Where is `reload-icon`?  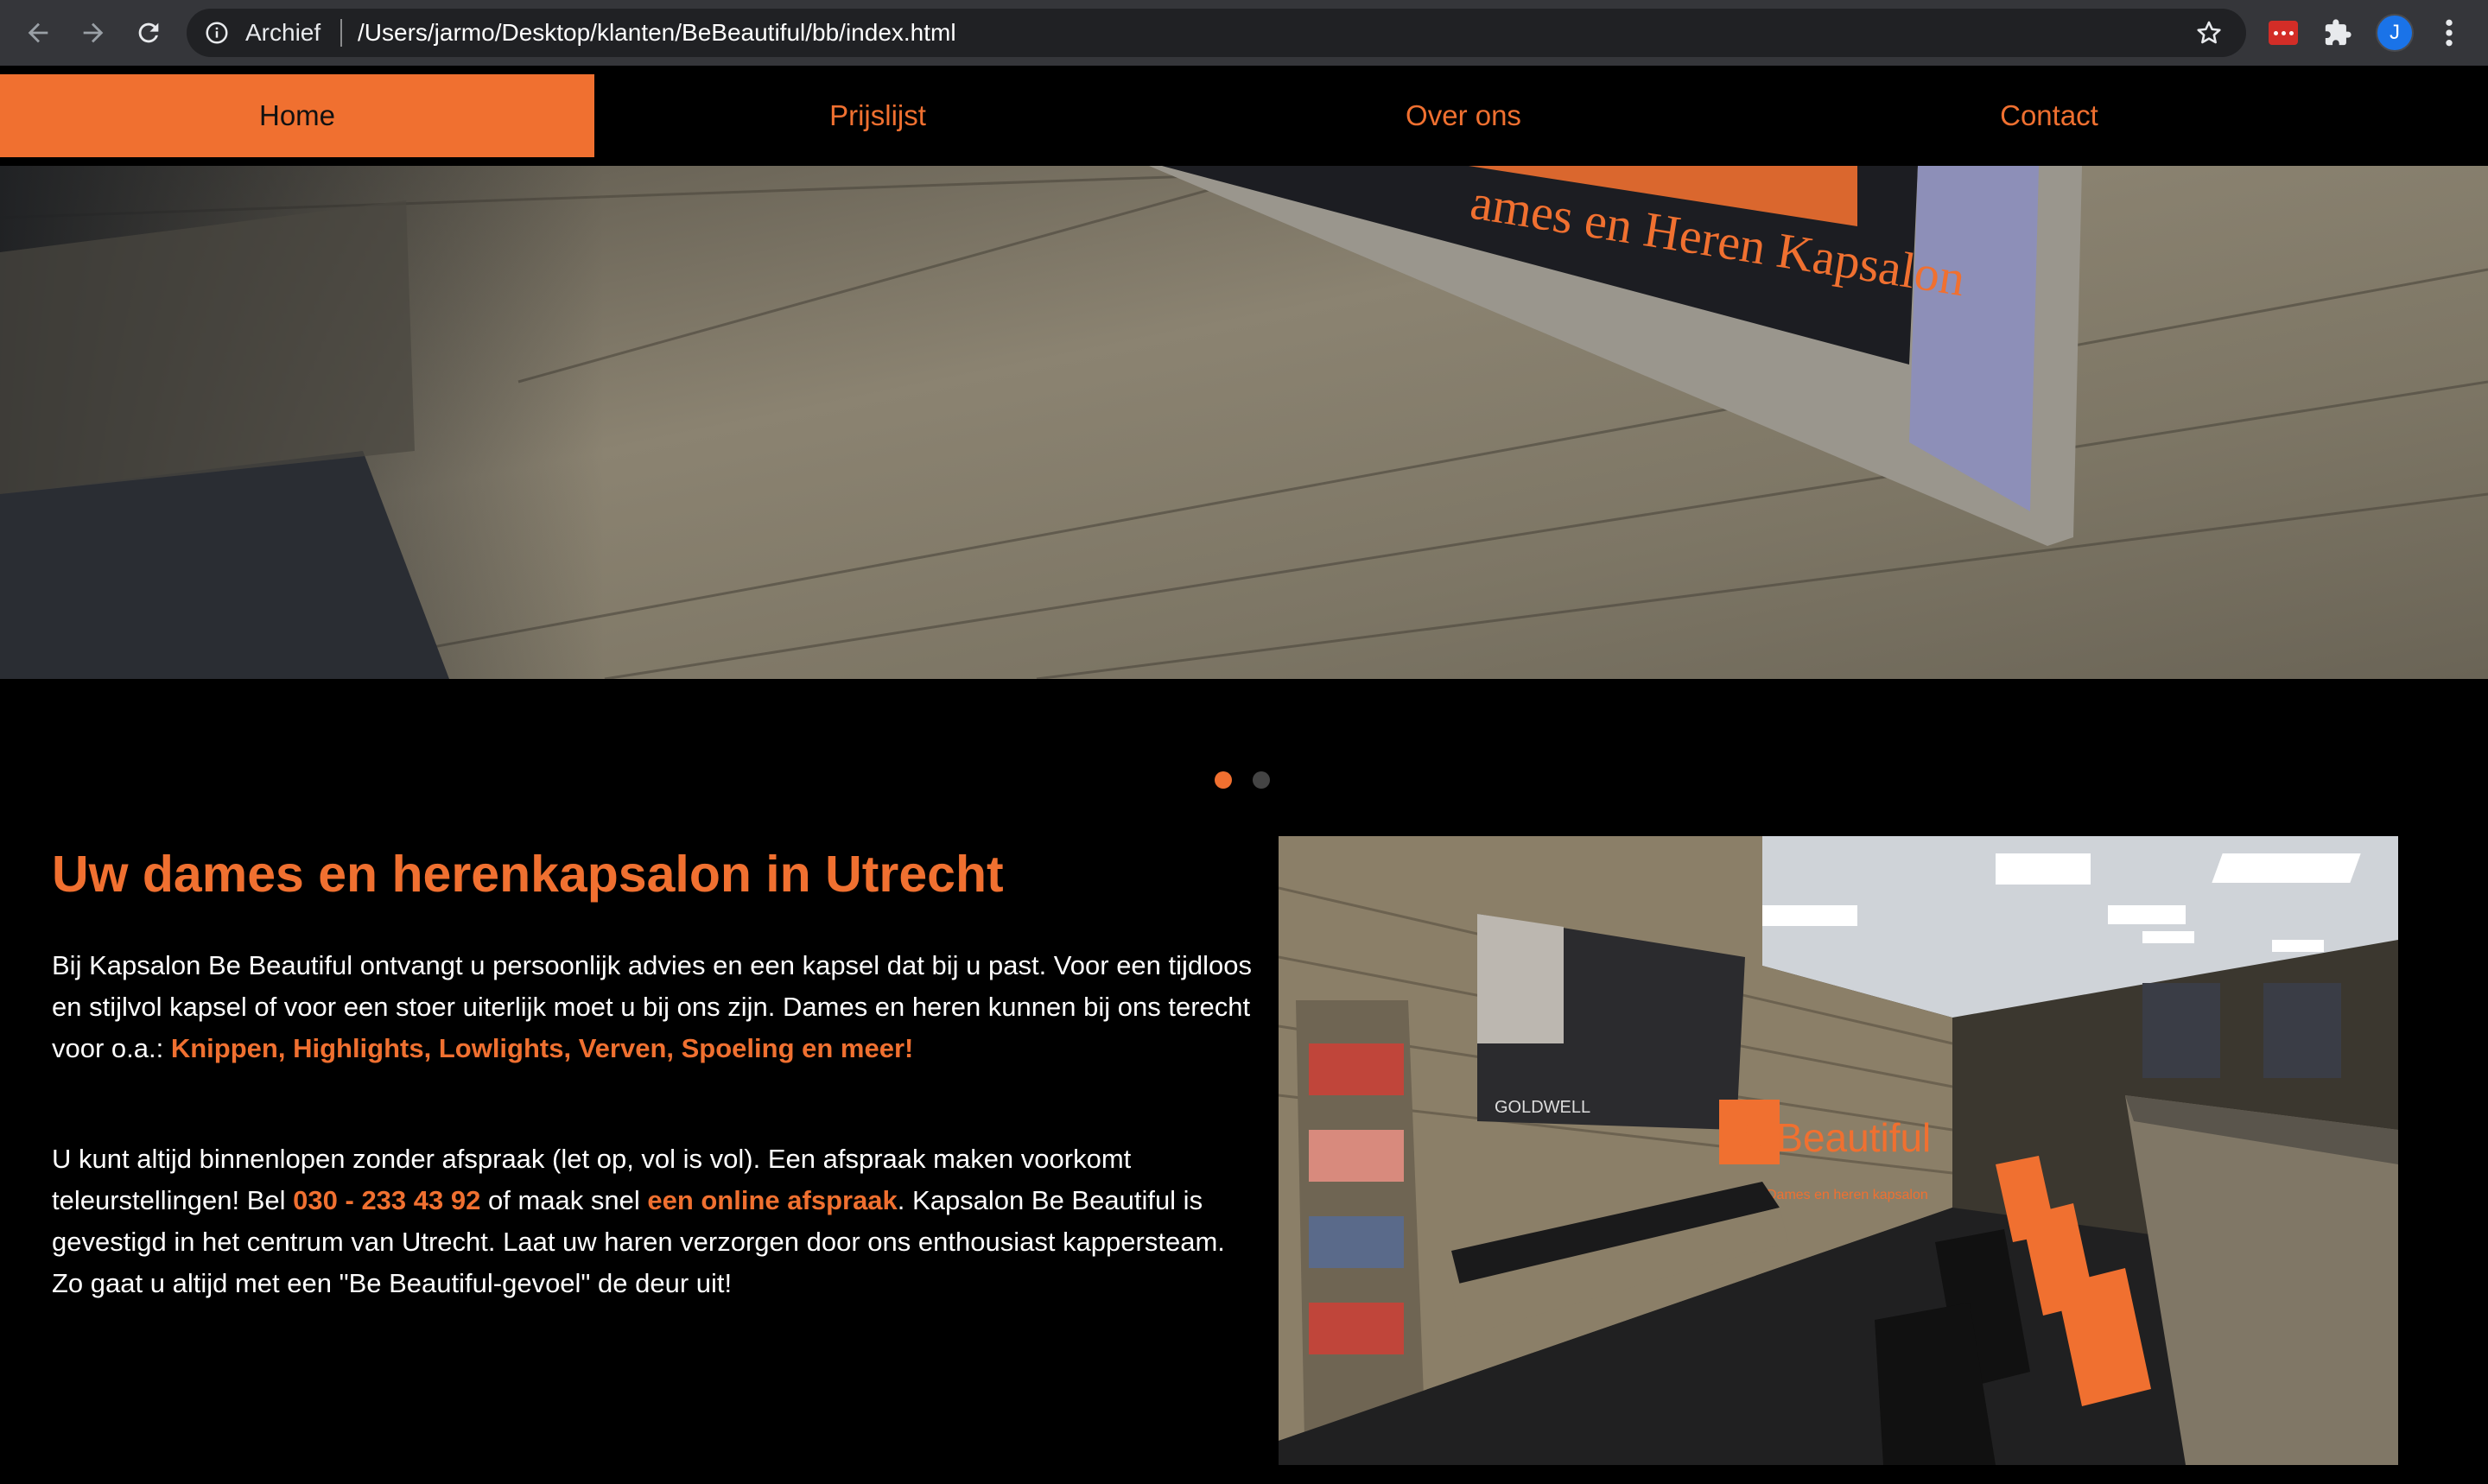
reload-icon is located at coordinates (148, 32).